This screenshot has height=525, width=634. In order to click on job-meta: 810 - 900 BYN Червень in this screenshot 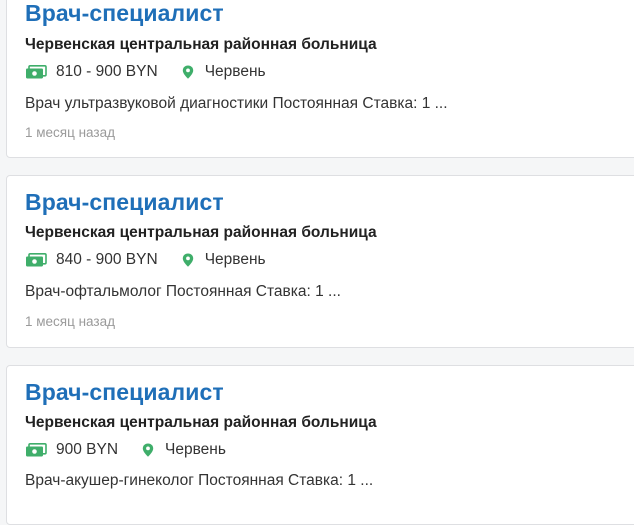, I will do `click(145, 72)`.